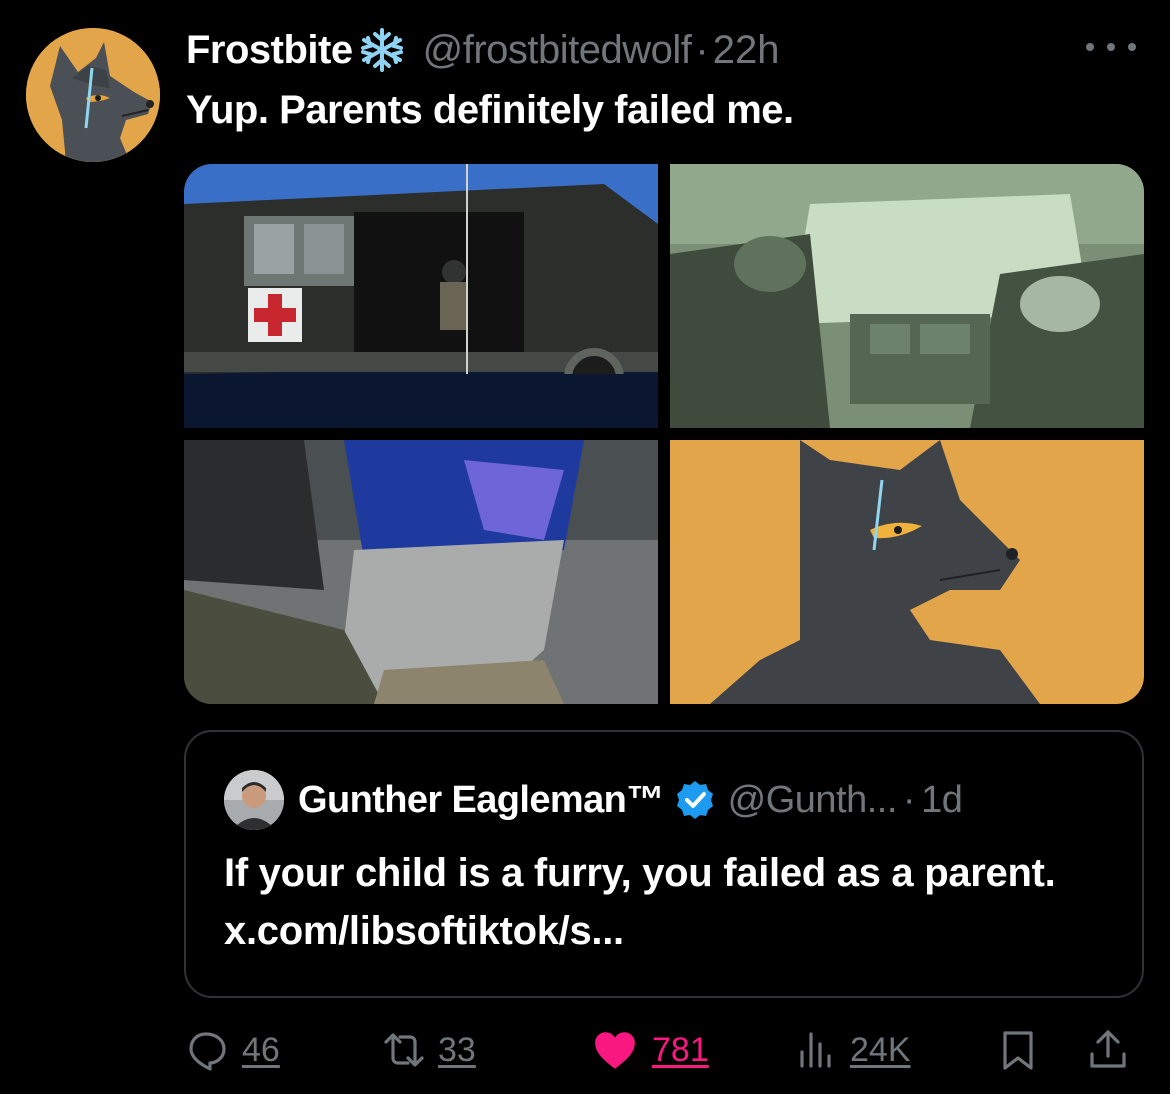  Describe the element at coordinates (429, 1050) in the screenshot. I see `repost-button: 33` at that location.